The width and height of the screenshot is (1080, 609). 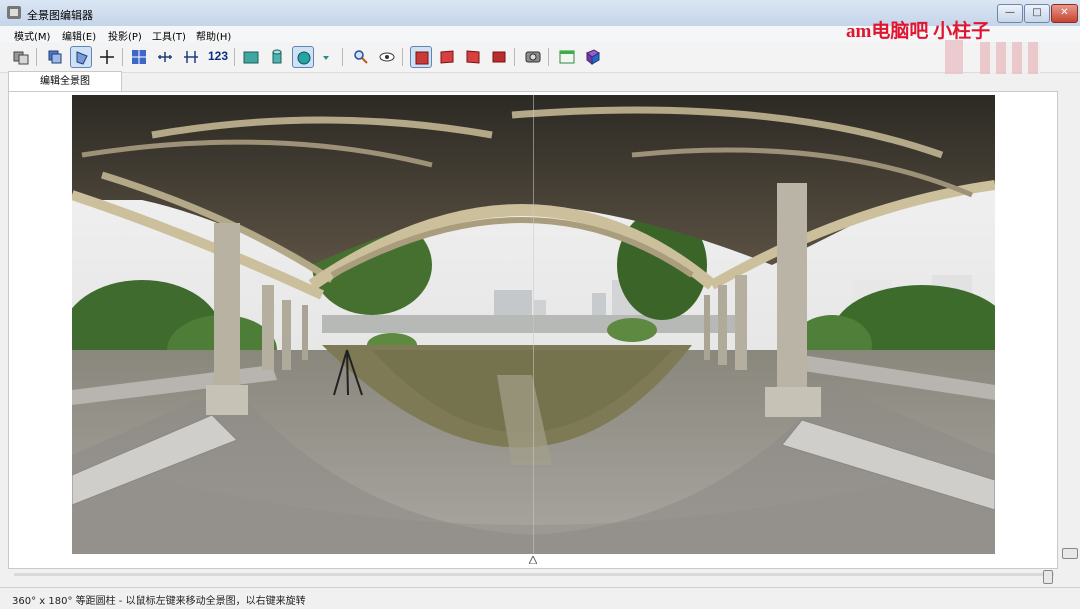 What do you see at coordinates (60, 15) in the screenshot?
I see `window-title: 全景图编辑器` at bounding box center [60, 15].